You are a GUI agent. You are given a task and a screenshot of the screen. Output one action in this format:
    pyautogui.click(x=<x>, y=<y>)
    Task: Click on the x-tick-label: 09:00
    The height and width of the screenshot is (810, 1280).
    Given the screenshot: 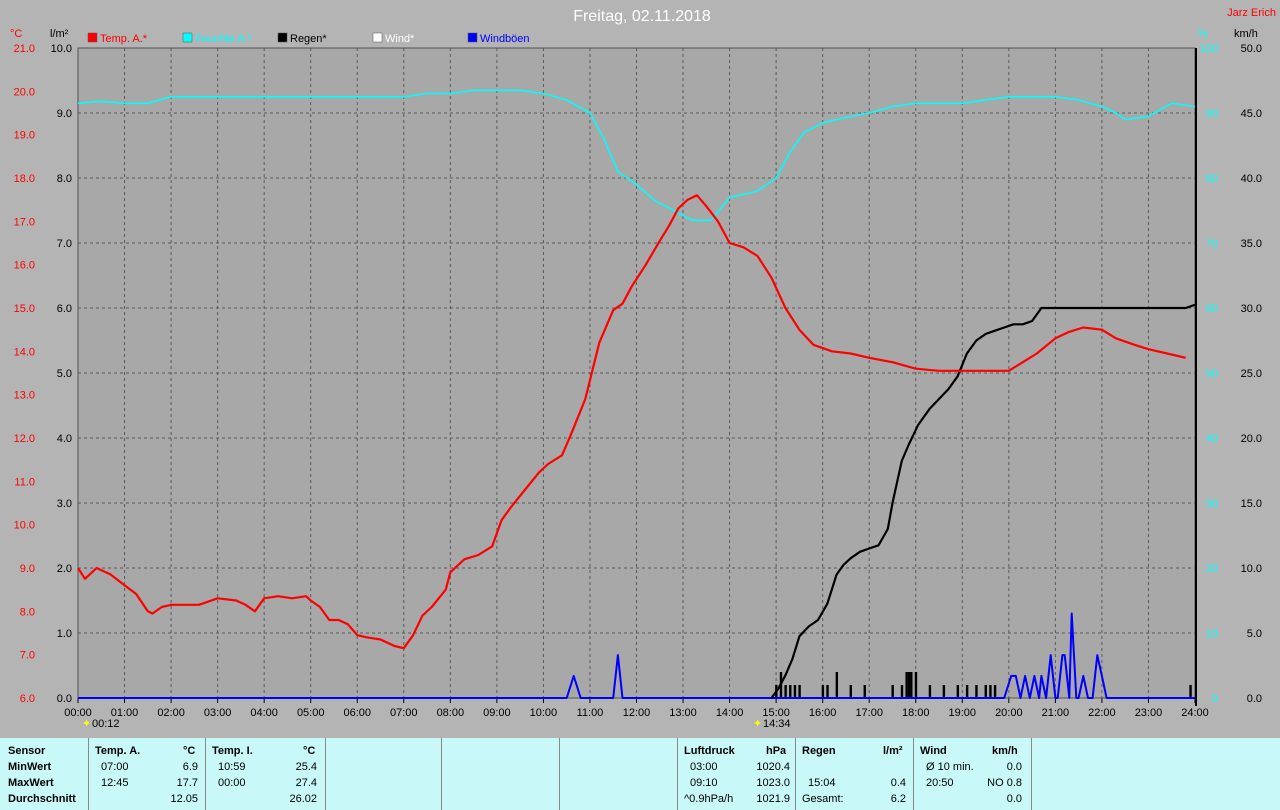 What is the action you would take?
    pyautogui.click(x=497, y=713)
    